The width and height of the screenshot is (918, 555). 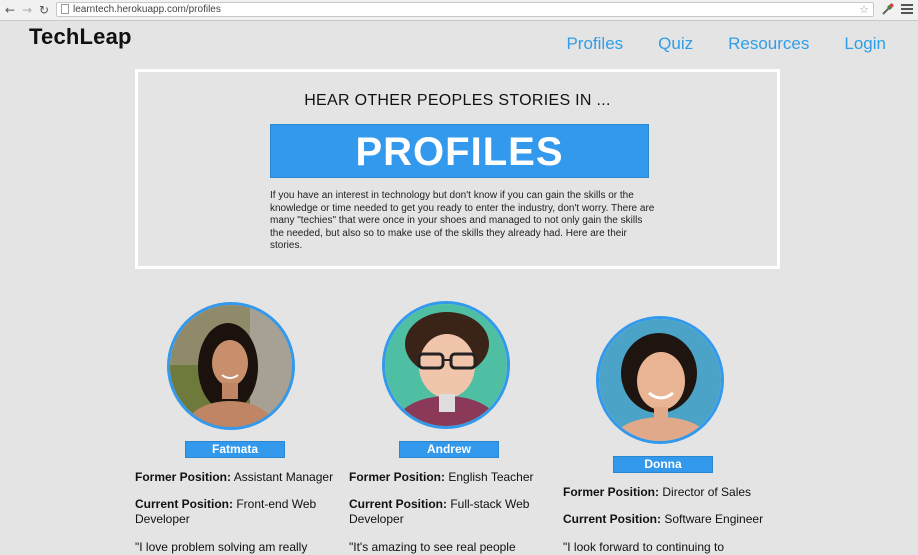 What do you see at coordinates (887, 9) in the screenshot?
I see `eyedropper-extension-icon` at bounding box center [887, 9].